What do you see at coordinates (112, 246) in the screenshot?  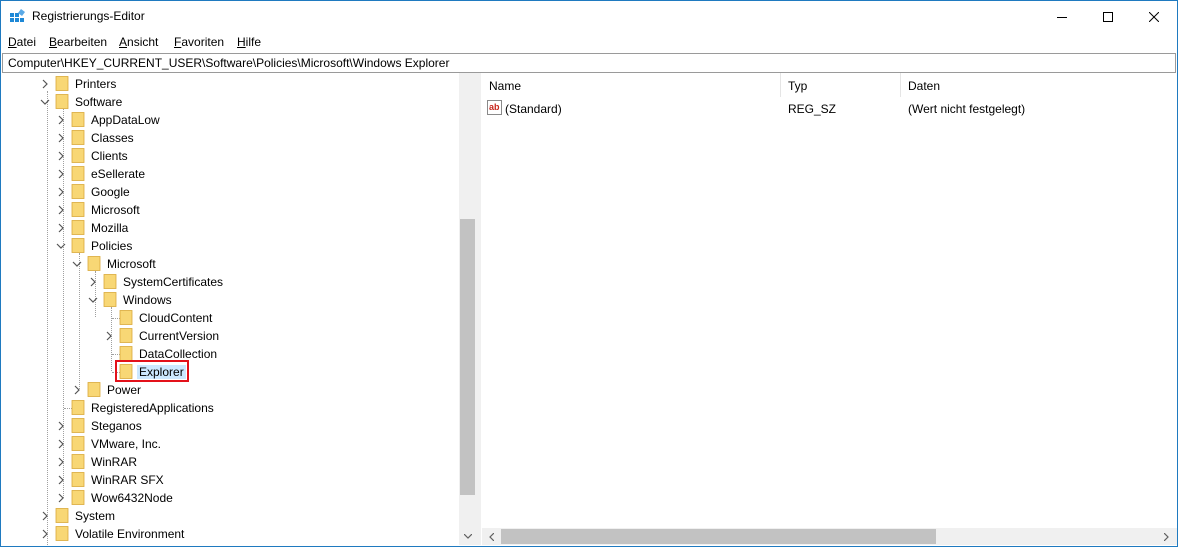 I see `tree-item-label: Policies` at bounding box center [112, 246].